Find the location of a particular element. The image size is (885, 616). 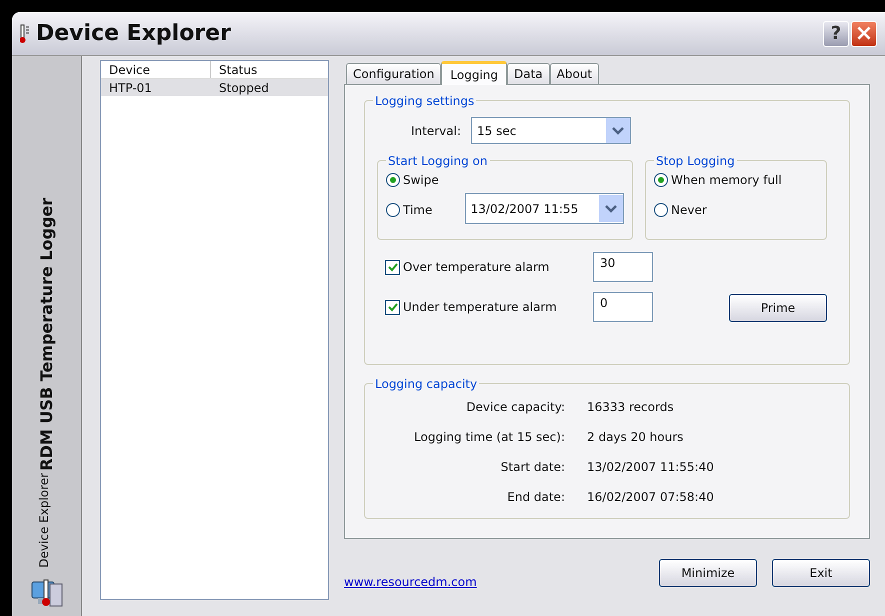

column-header: Device is located at coordinates (156, 69).